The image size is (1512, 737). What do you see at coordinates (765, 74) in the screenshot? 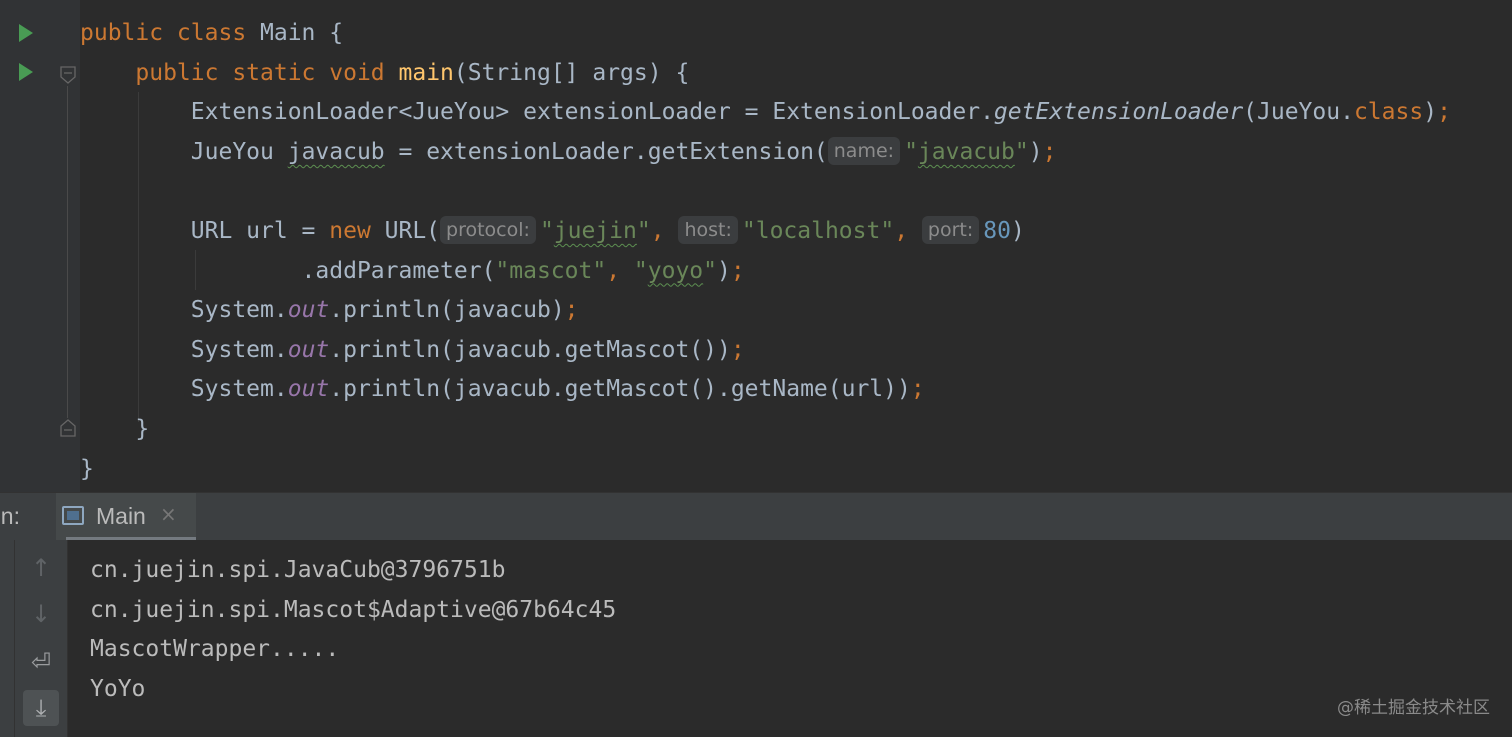
I see `code-line: public static void main(String[] args) {` at bounding box center [765, 74].